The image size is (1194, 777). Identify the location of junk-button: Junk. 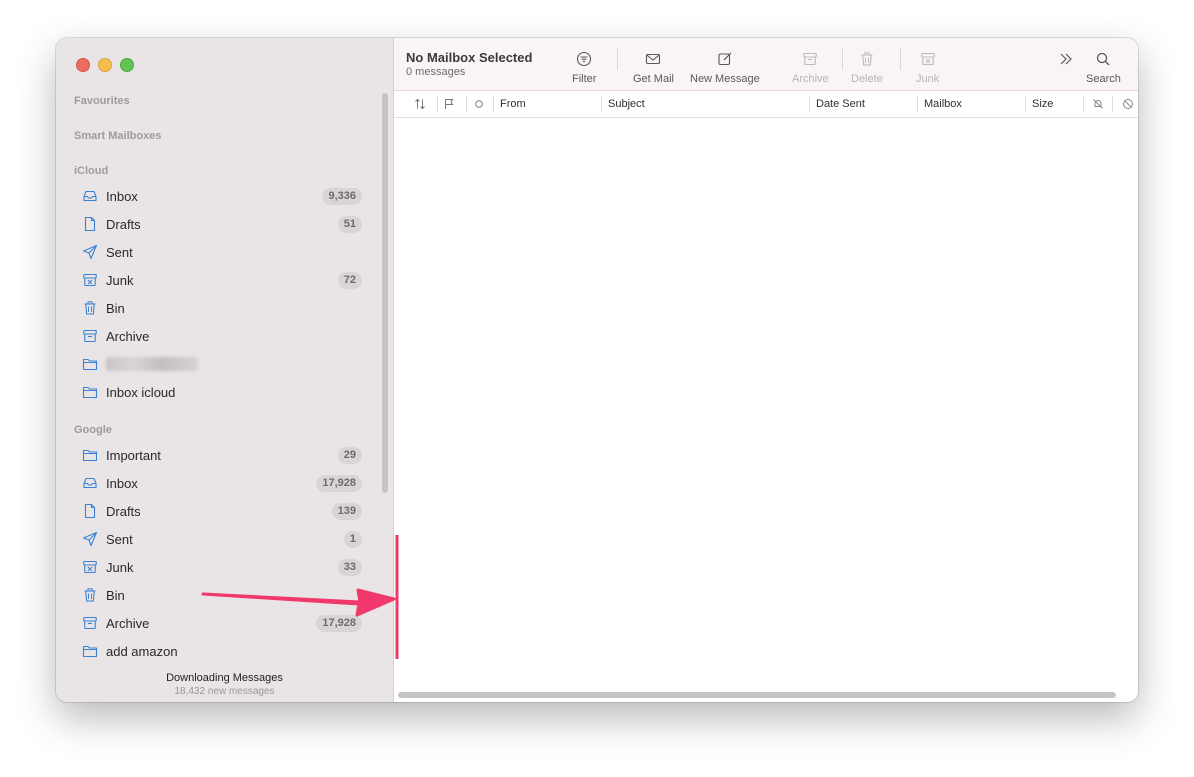
(927, 68).